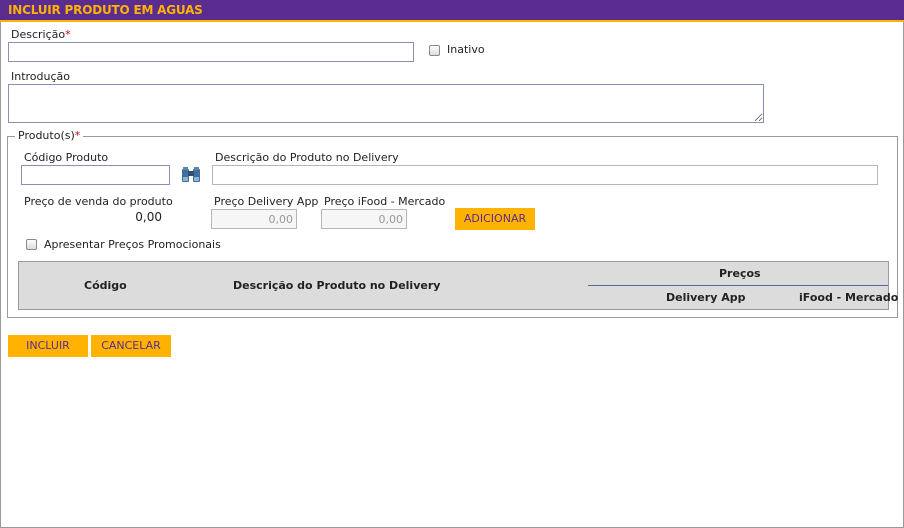  I want to click on col-precos: Preços, so click(740, 273).